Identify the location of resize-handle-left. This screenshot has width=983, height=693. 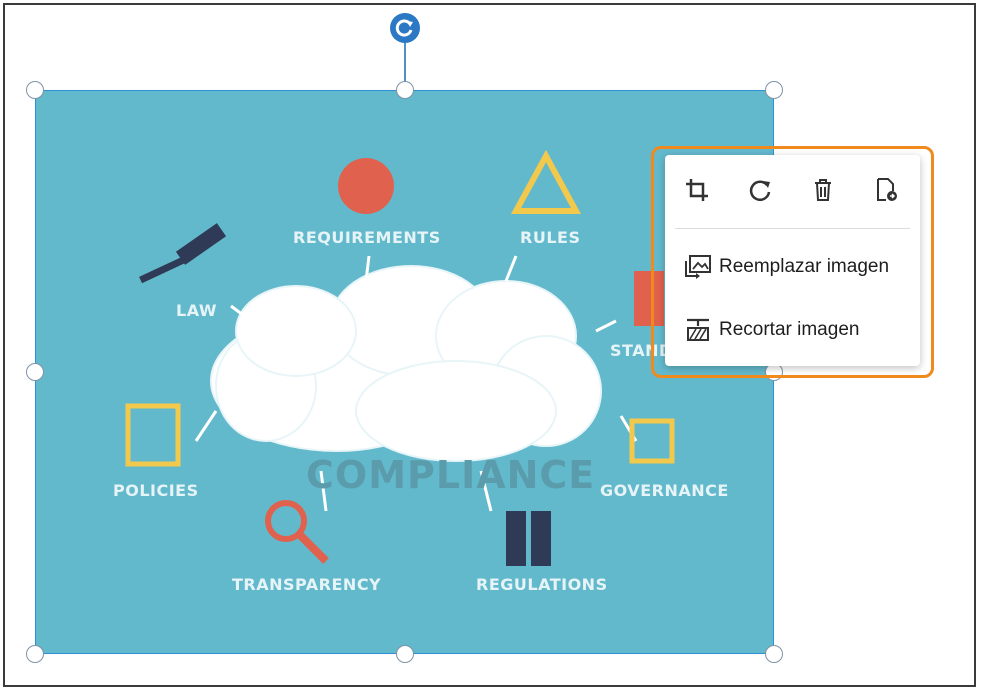
(35, 372).